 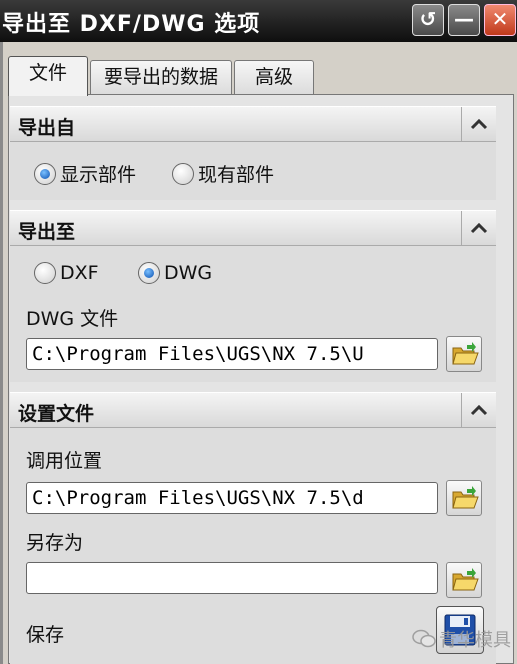 I want to click on restore-button: ↺, so click(x=428, y=20).